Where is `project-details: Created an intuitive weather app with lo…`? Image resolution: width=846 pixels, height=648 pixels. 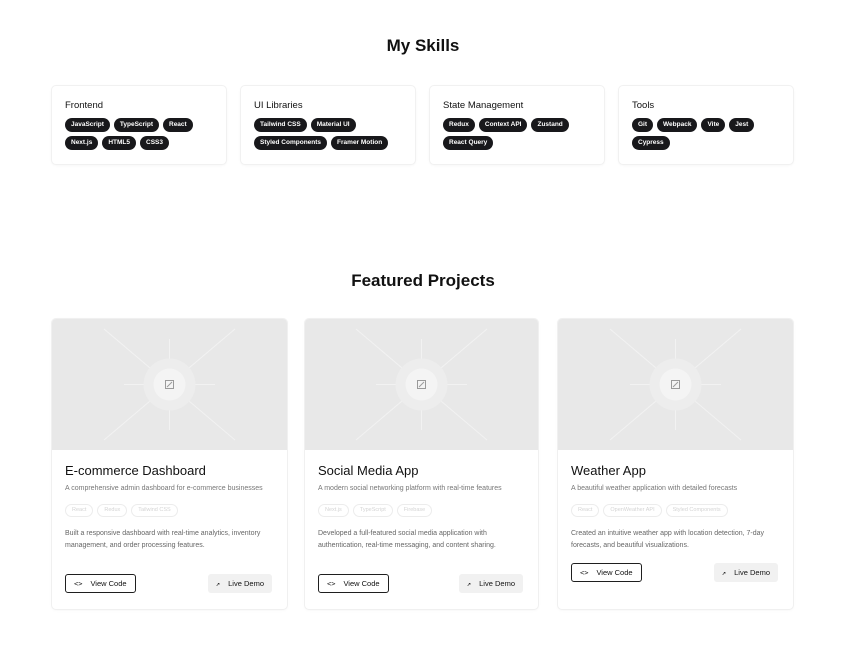
project-details: Created an intuitive weather app with lo… is located at coordinates (668, 539).